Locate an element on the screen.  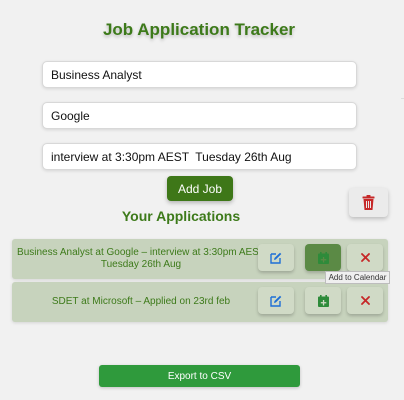
page-title: Job Application Tracker is located at coordinates (199, 29).